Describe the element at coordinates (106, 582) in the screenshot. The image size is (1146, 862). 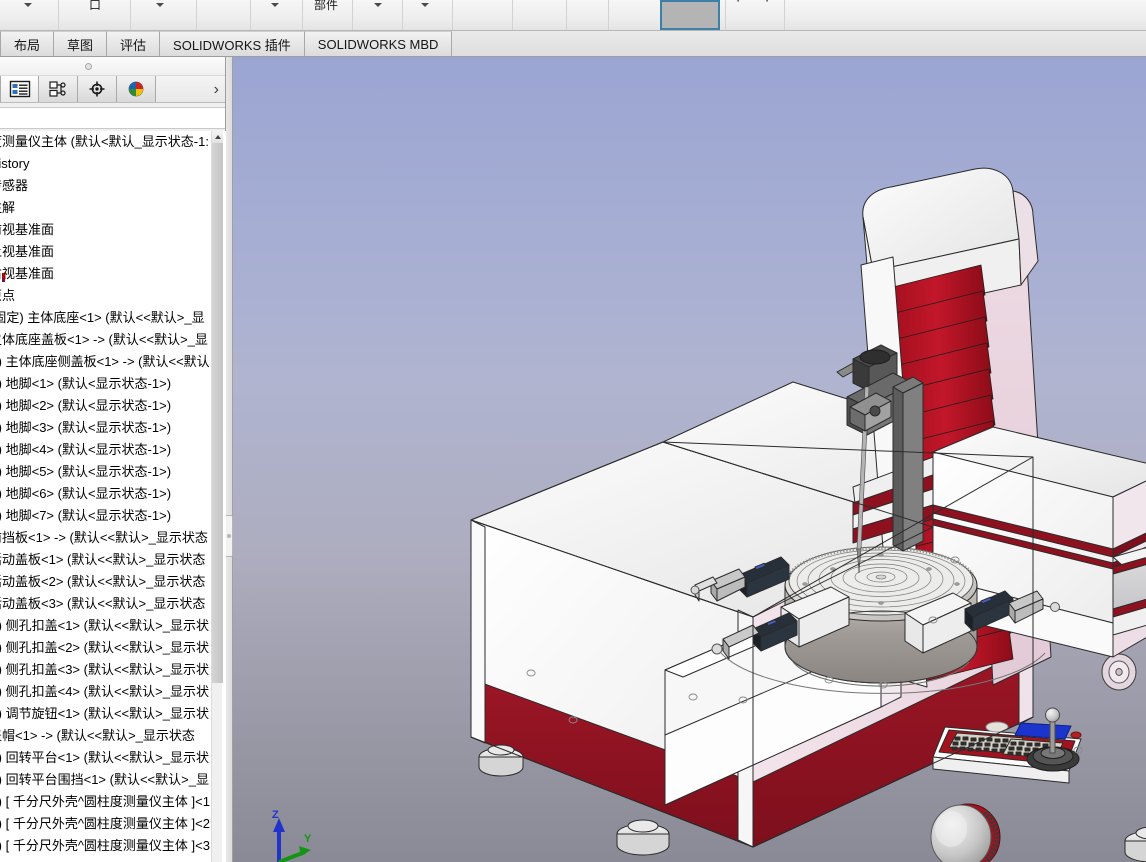
I see `tree-node-20: 活动盖板<2> (默认<<默认>_显示状态` at that location.